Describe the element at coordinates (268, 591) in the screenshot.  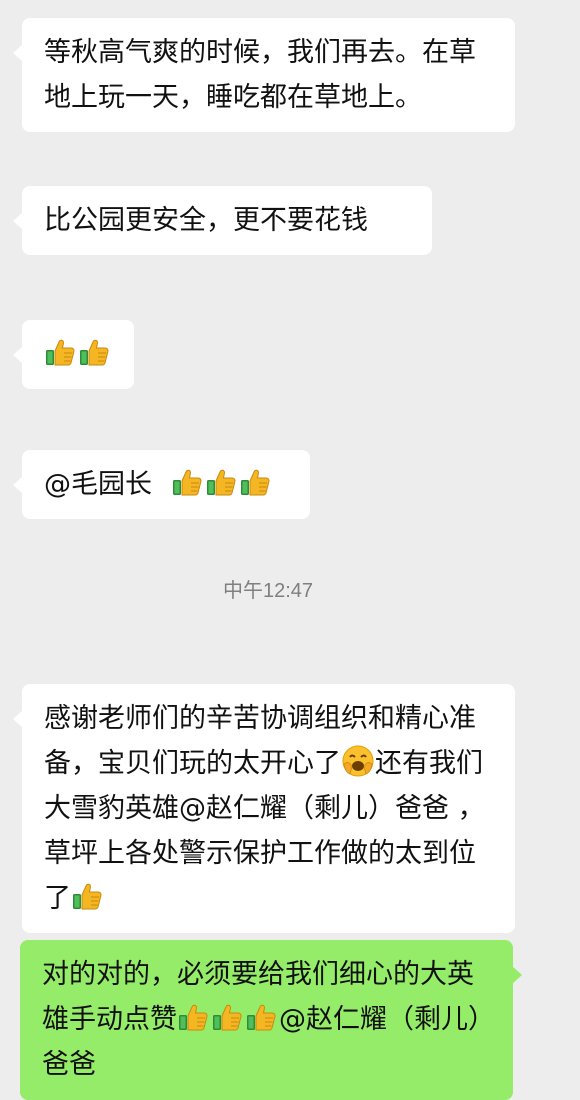
I see `timestamp: 中午12:47` at that location.